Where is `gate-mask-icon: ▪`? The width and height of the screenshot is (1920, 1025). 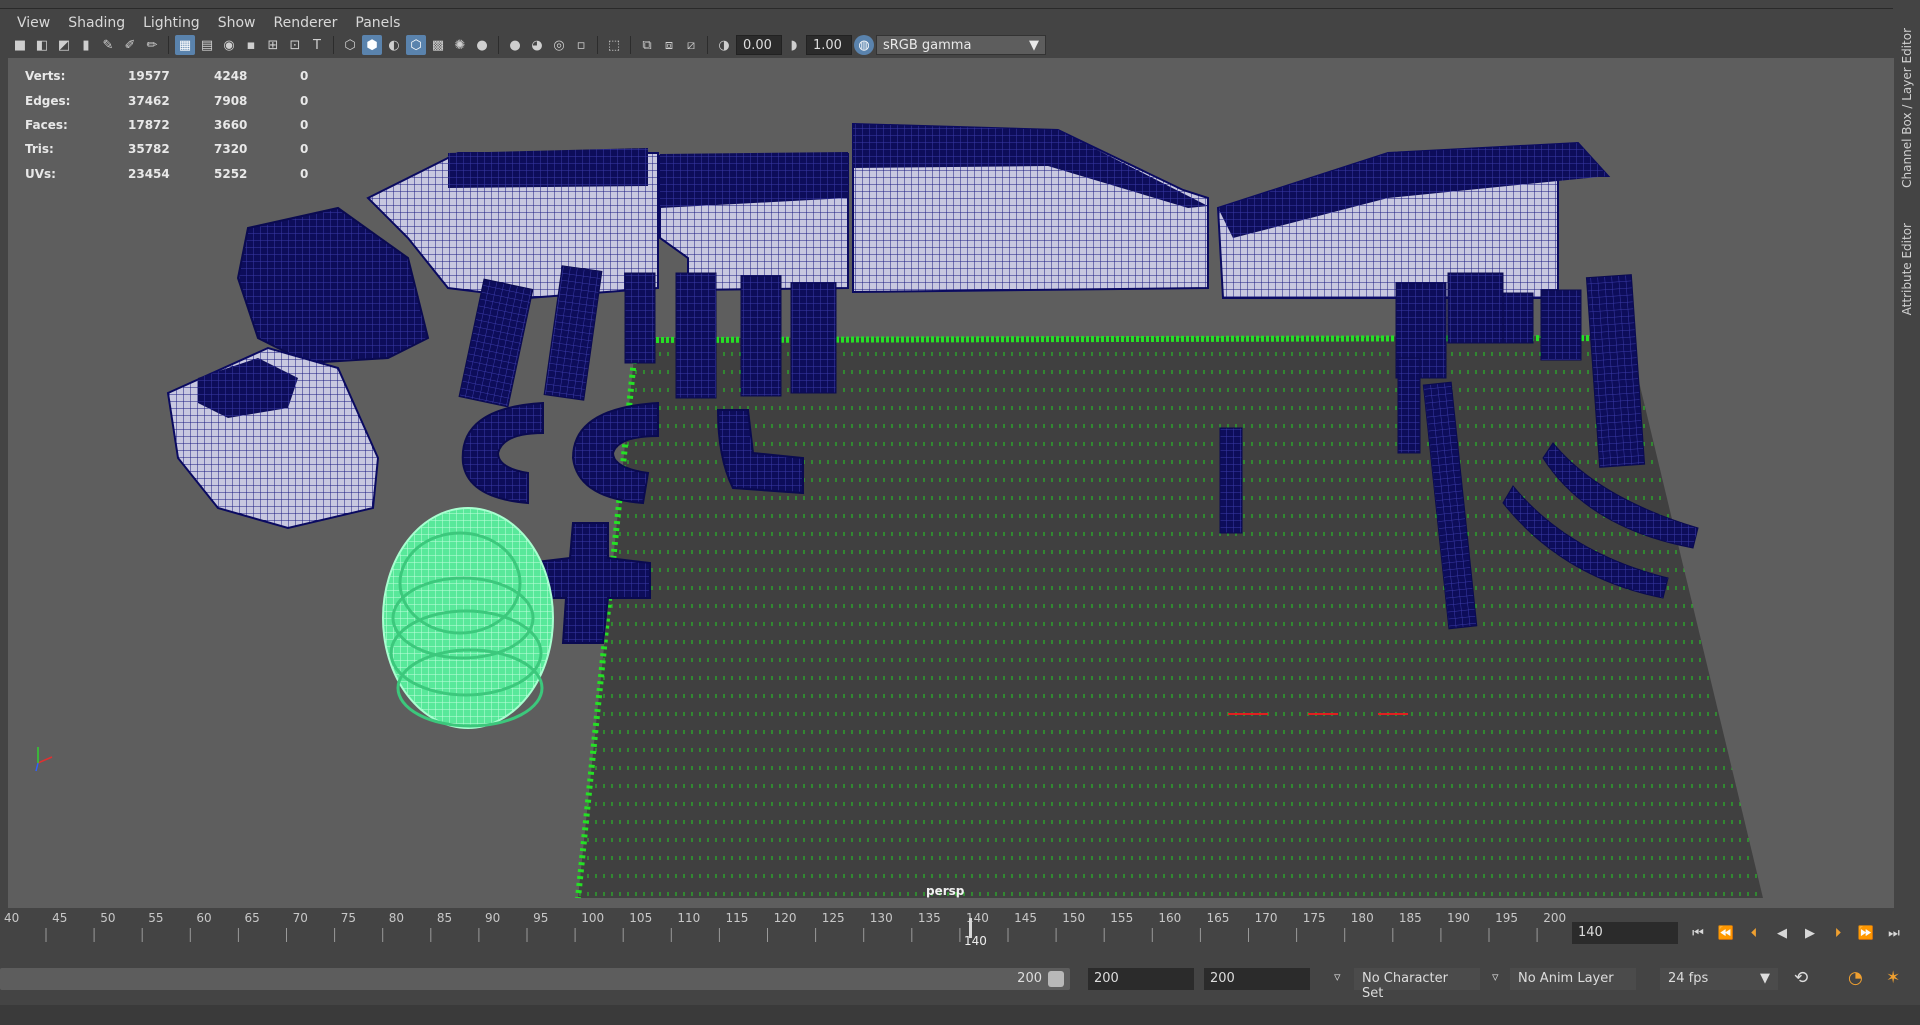 gate-mask-icon: ▪ is located at coordinates (251, 45).